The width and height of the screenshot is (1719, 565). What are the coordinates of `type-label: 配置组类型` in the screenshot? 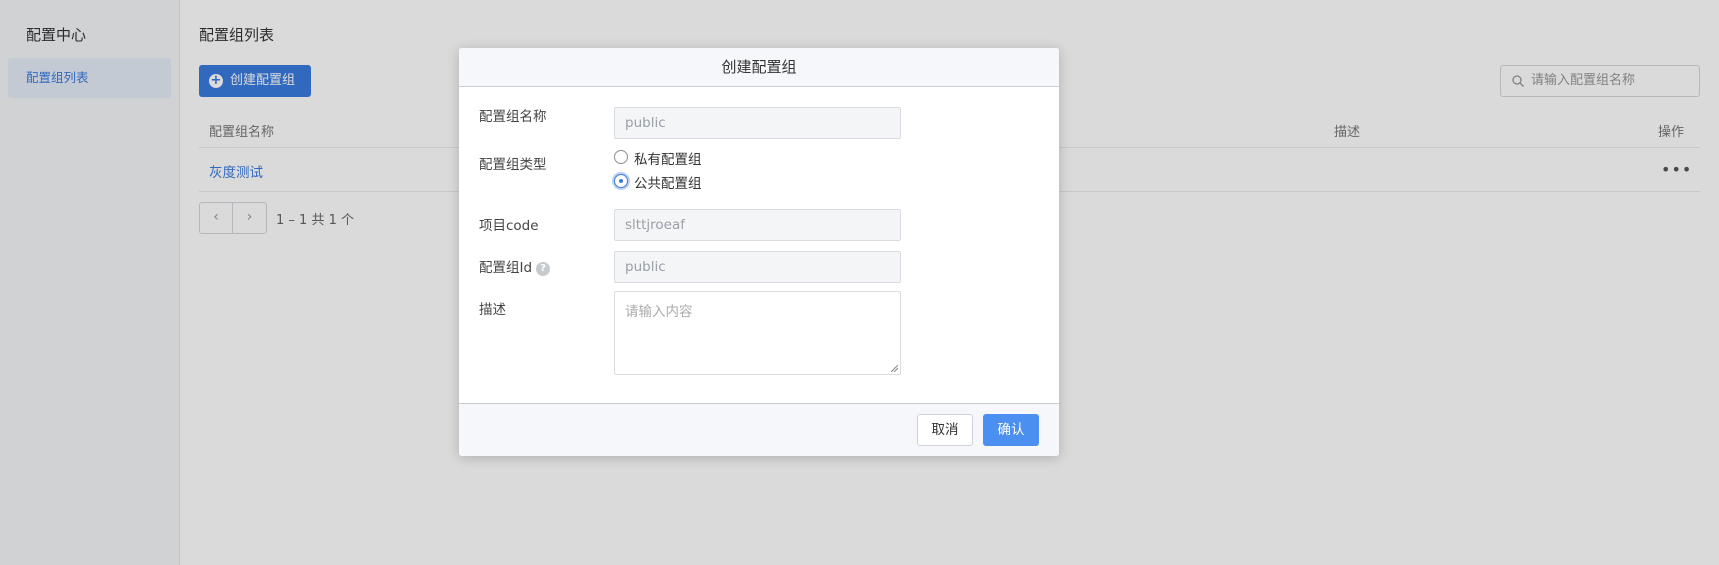 It's located at (513, 165).